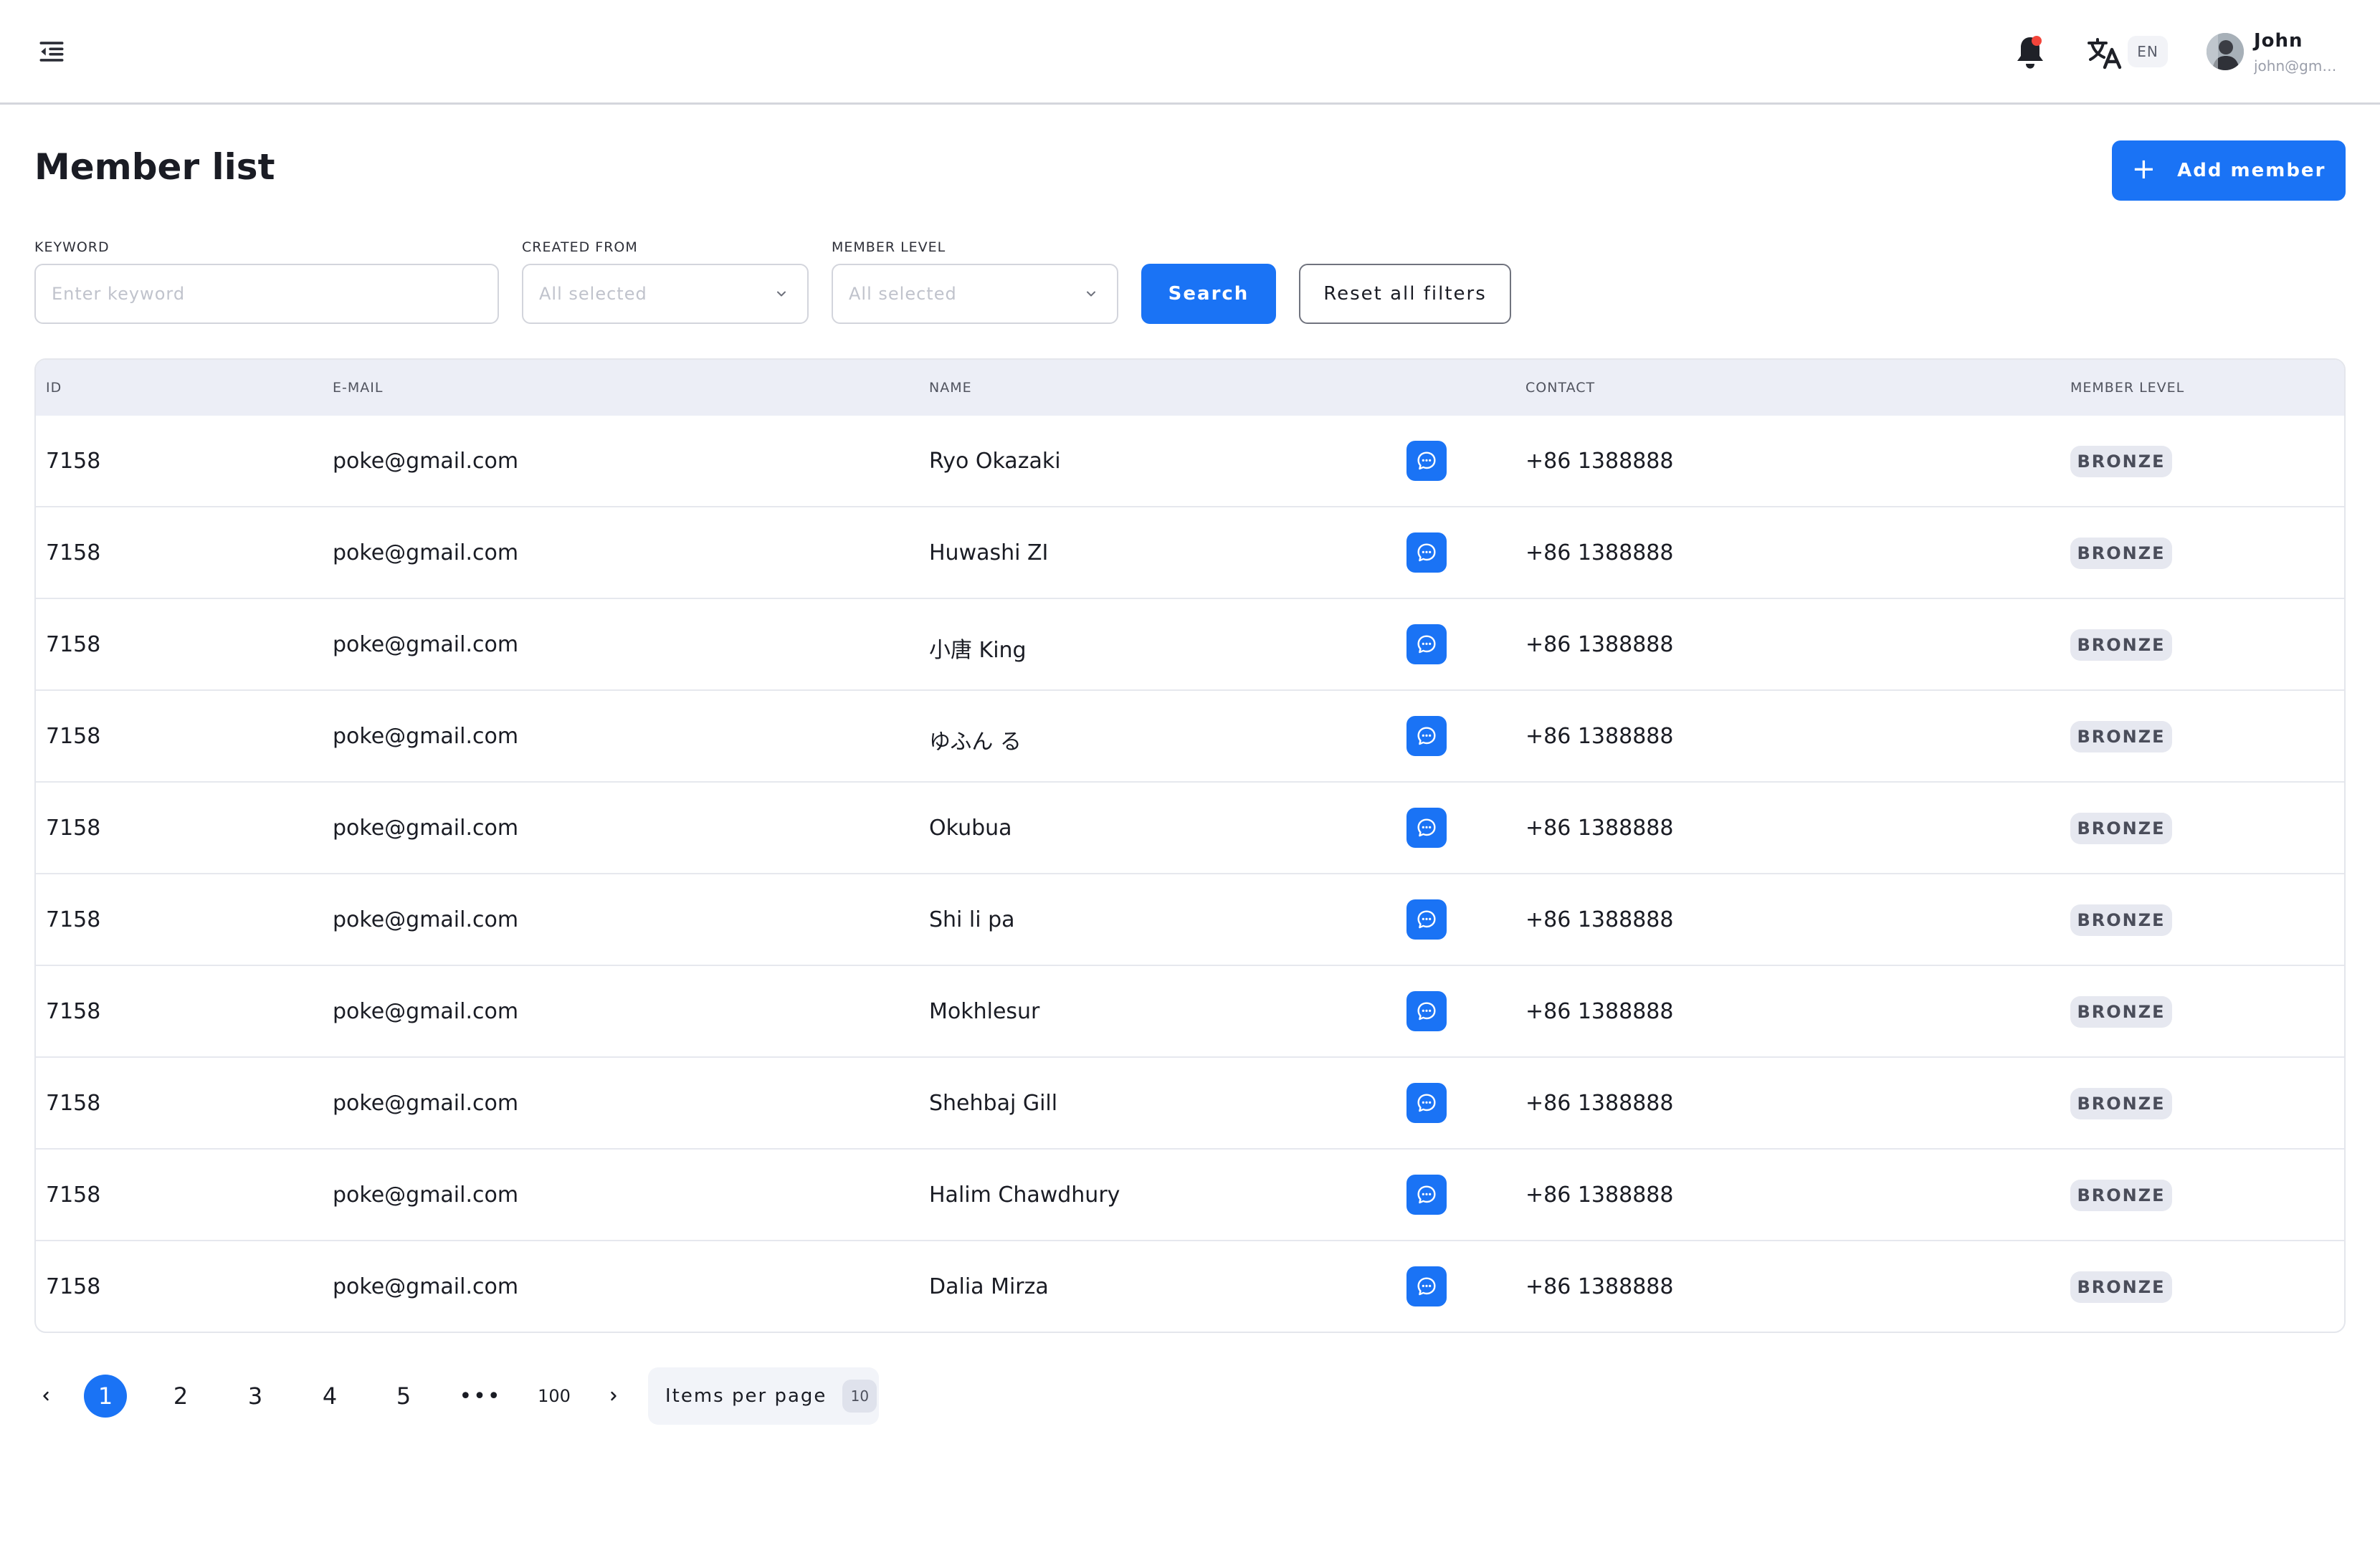 This screenshot has height=1548, width=2380. What do you see at coordinates (995, 461) in the screenshot?
I see `cell-name: Ryo Okazaki` at bounding box center [995, 461].